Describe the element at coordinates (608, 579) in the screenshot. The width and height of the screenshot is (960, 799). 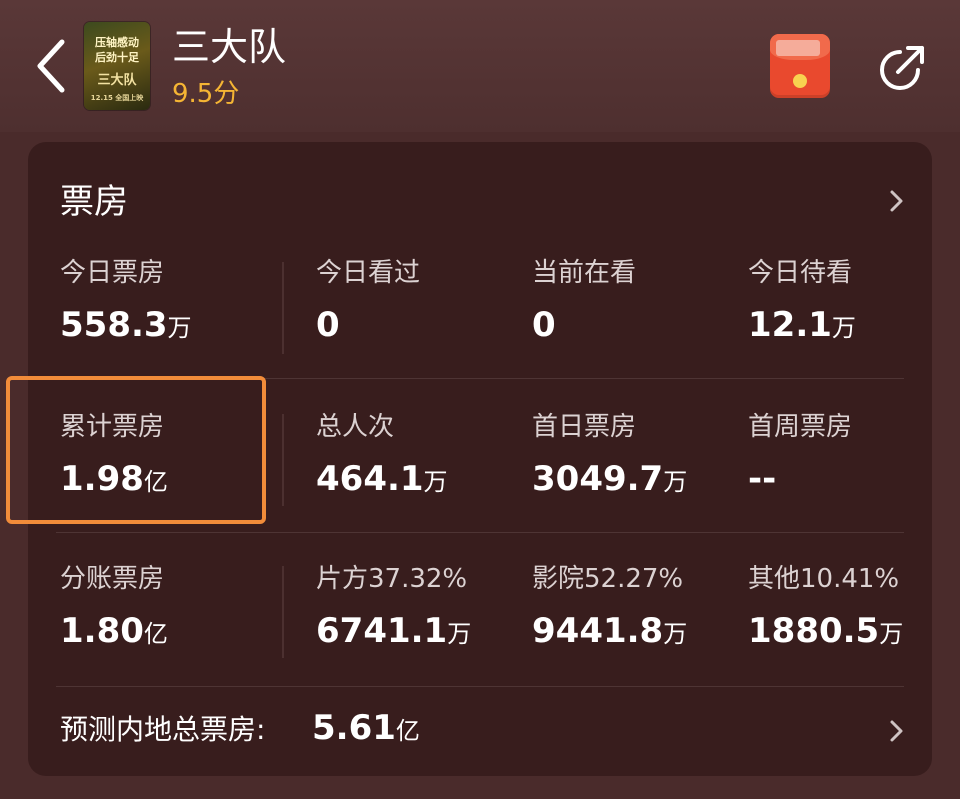
I see `stat-label: 影院52.27%` at that location.